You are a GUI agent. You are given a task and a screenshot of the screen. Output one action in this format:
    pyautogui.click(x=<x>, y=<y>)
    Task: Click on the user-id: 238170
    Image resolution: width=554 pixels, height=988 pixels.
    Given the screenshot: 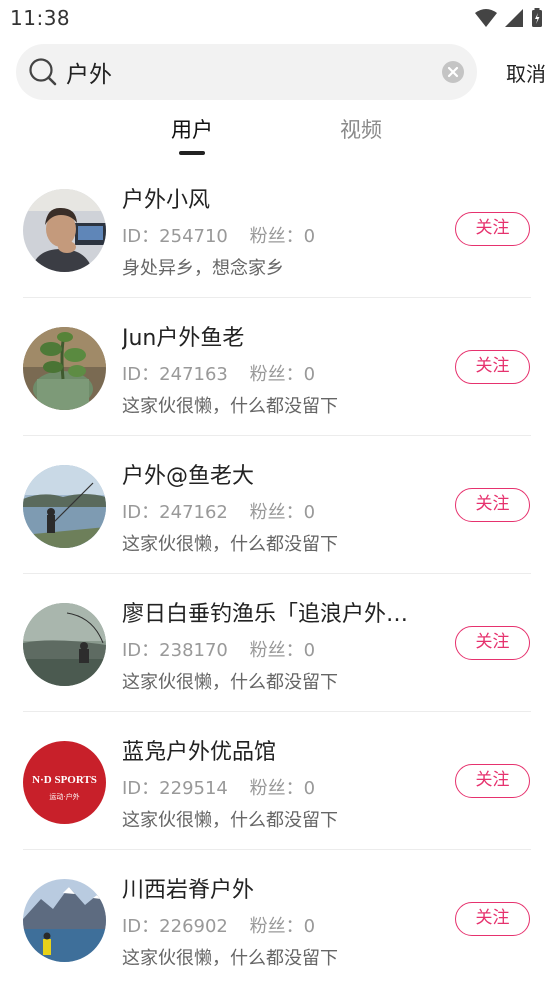 What is the action you would take?
    pyautogui.click(x=193, y=650)
    